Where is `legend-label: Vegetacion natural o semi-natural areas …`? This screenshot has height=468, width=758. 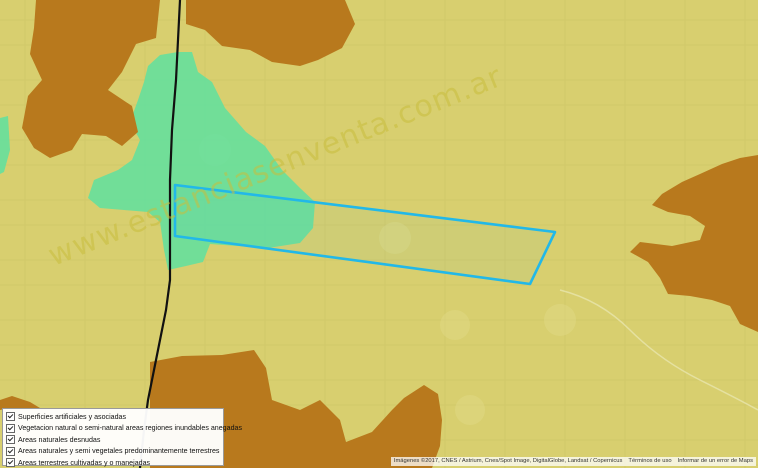 legend-label: Vegetacion natural o semi-natural areas … is located at coordinates (130, 428).